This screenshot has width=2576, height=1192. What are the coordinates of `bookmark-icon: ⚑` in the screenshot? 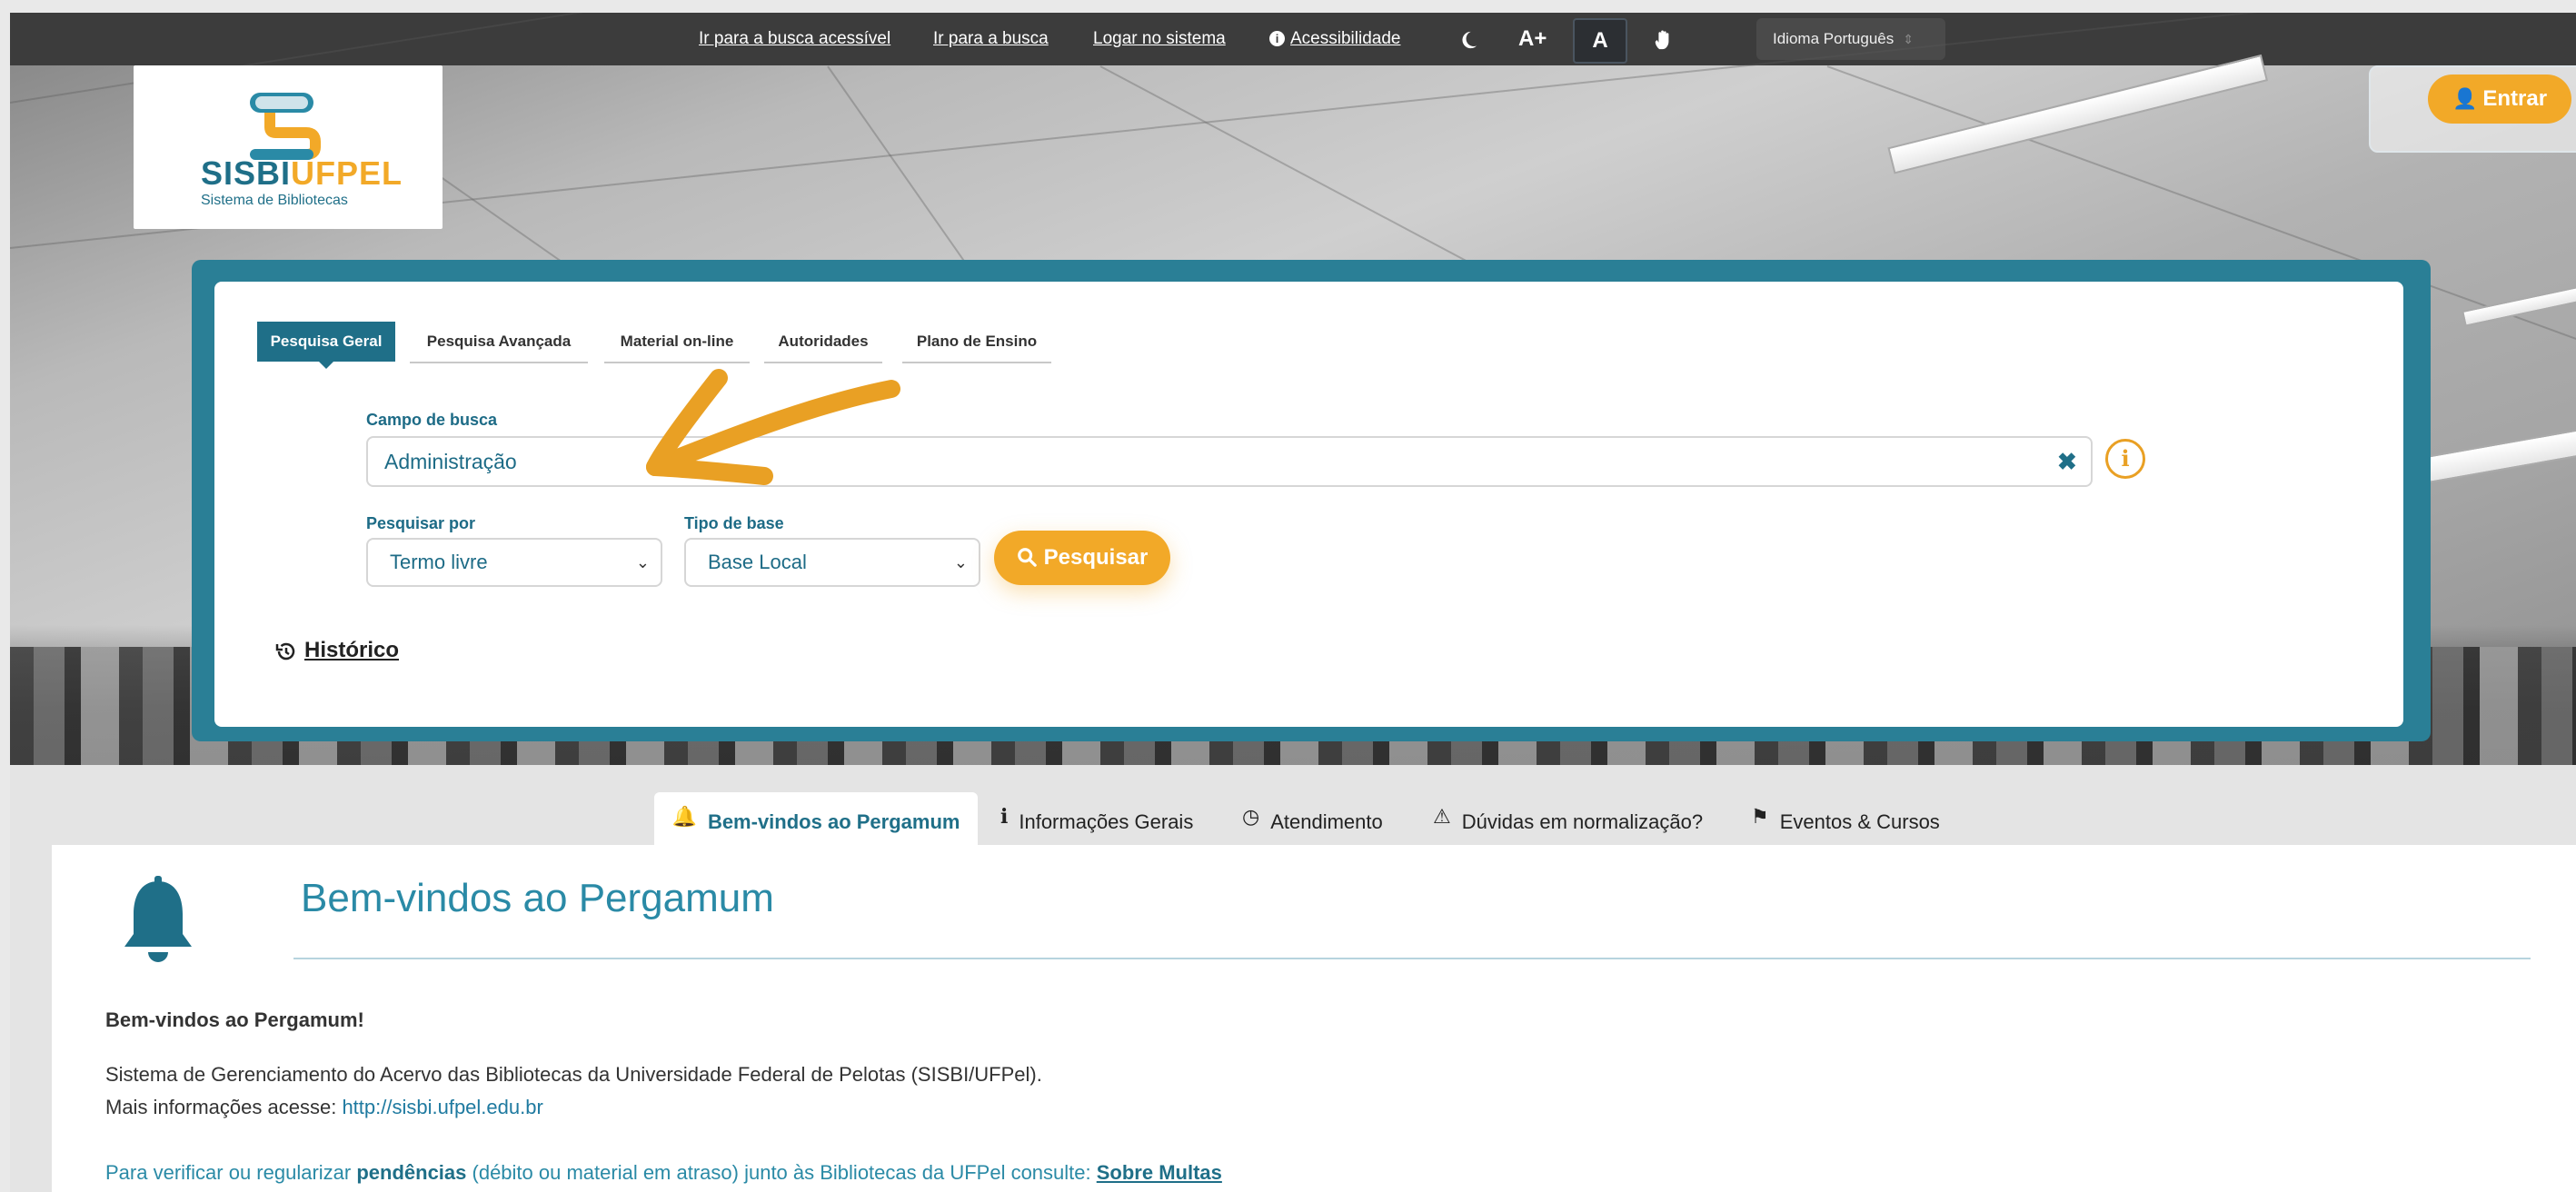 It's located at (1760, 816).